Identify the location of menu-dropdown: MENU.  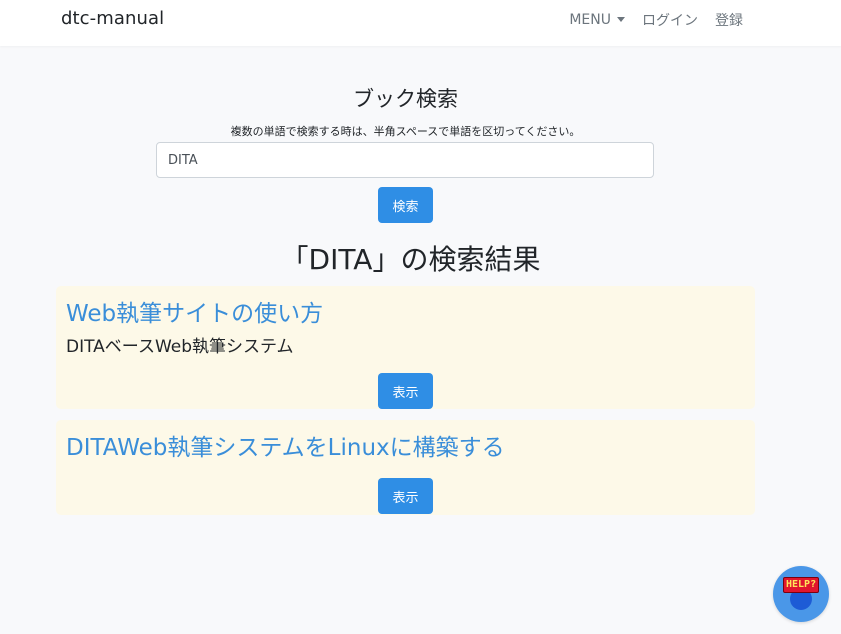
(597, 20).